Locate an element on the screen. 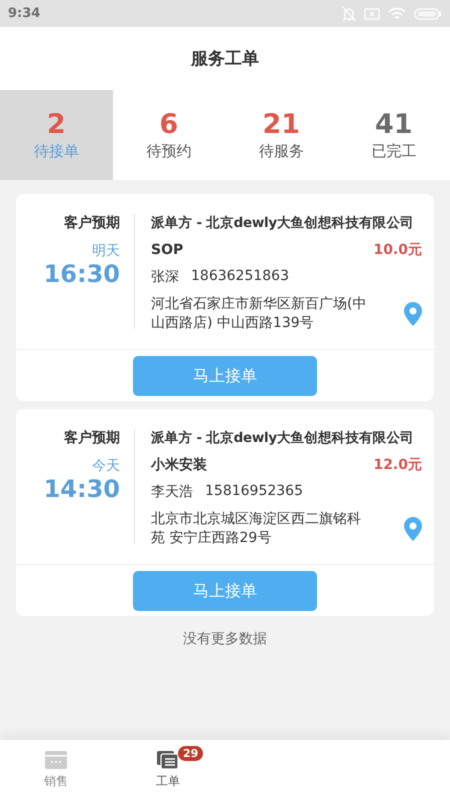 The width and height of the screenshot is (450, 800). wifi-icon is located at coordinates (397, 13).